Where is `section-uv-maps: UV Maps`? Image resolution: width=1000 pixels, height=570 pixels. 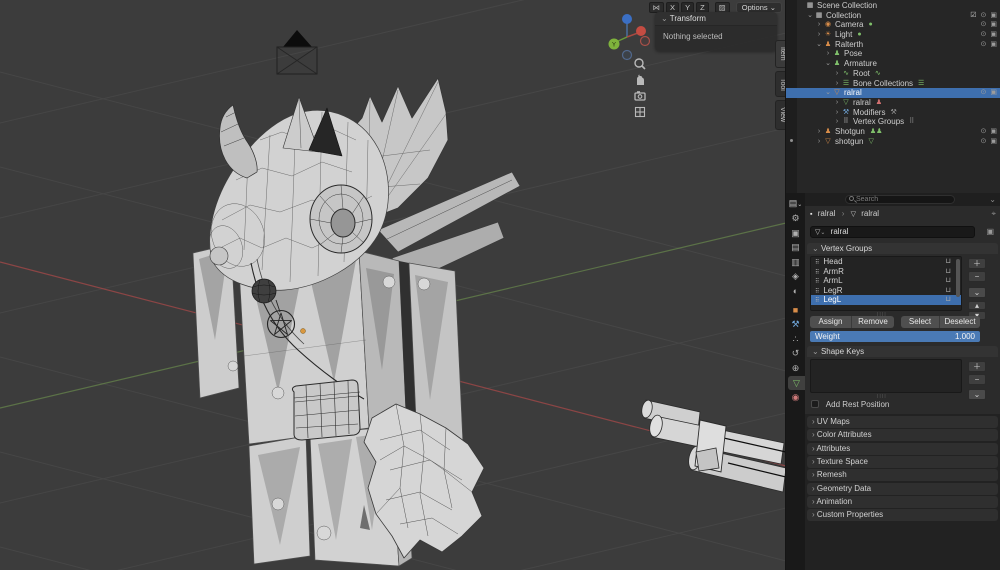 section-uv-maps: UV Maps is located at coordinates (902, 422).